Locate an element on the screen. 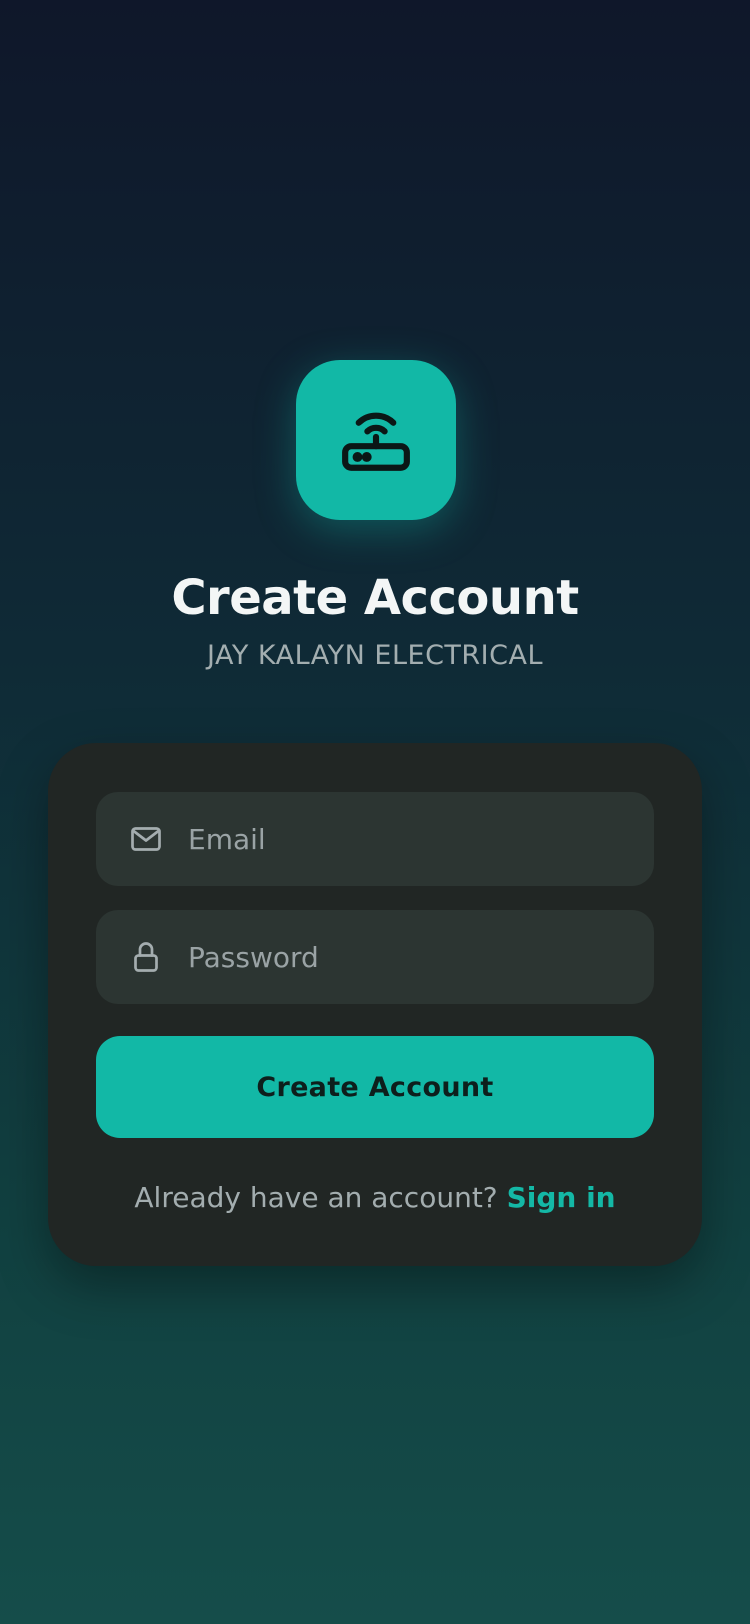 The image size is (750, 1624). mail-icon is located at coordinates (146, 839).